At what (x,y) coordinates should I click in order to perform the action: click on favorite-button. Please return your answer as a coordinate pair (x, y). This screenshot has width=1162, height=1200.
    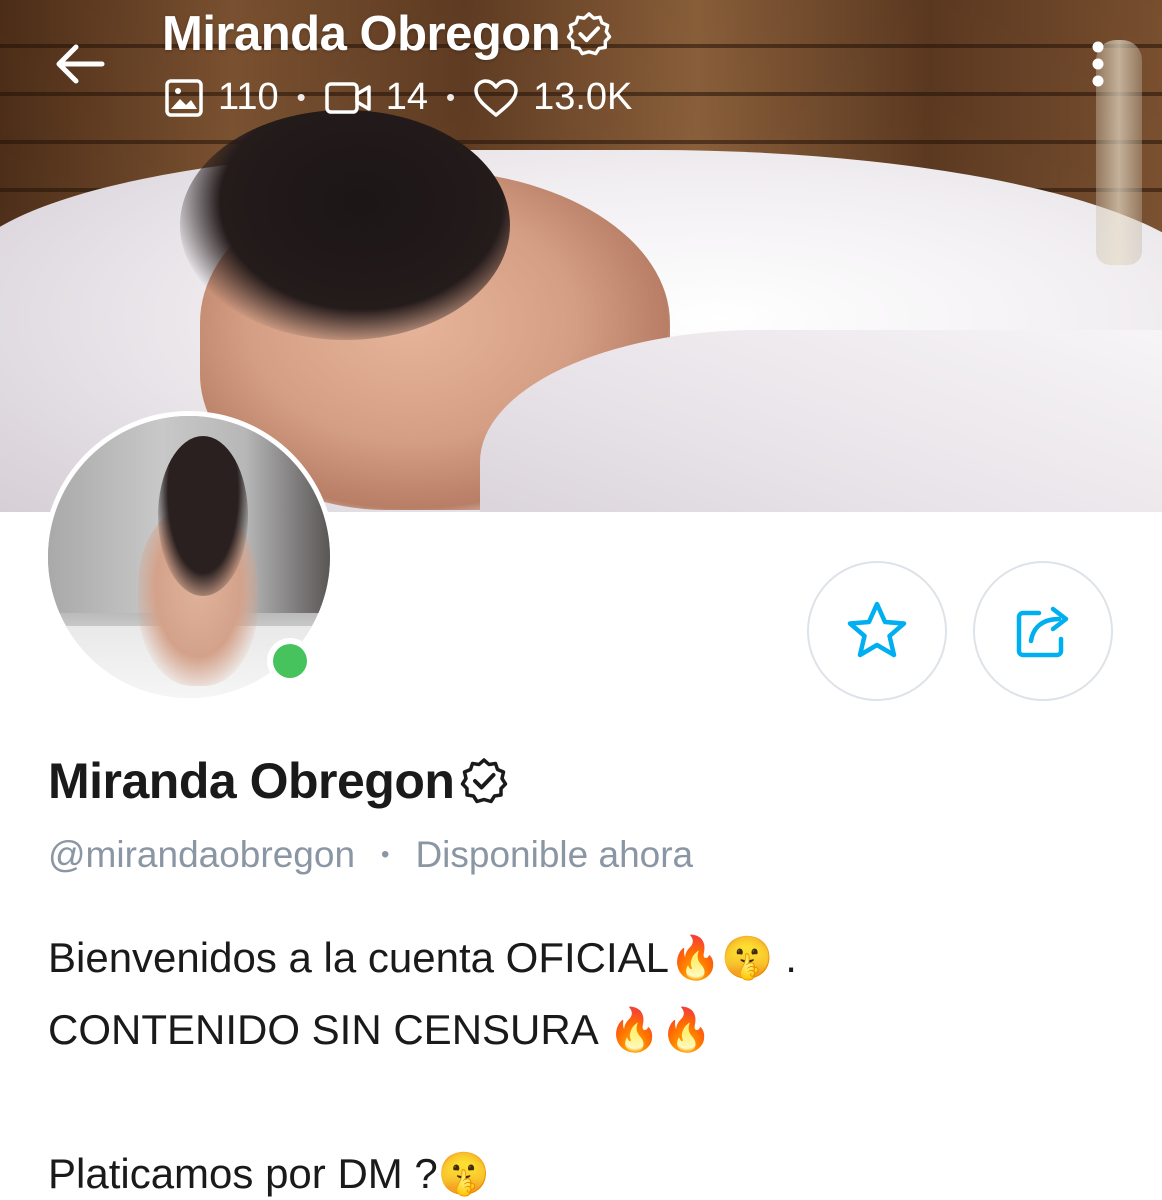
    Looking at the image, I should click on (877, 631).